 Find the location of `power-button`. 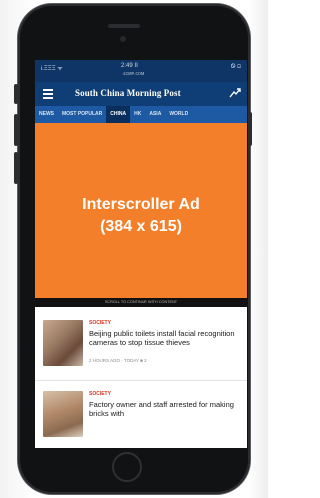

power-button is located at coordinates (250, 129).